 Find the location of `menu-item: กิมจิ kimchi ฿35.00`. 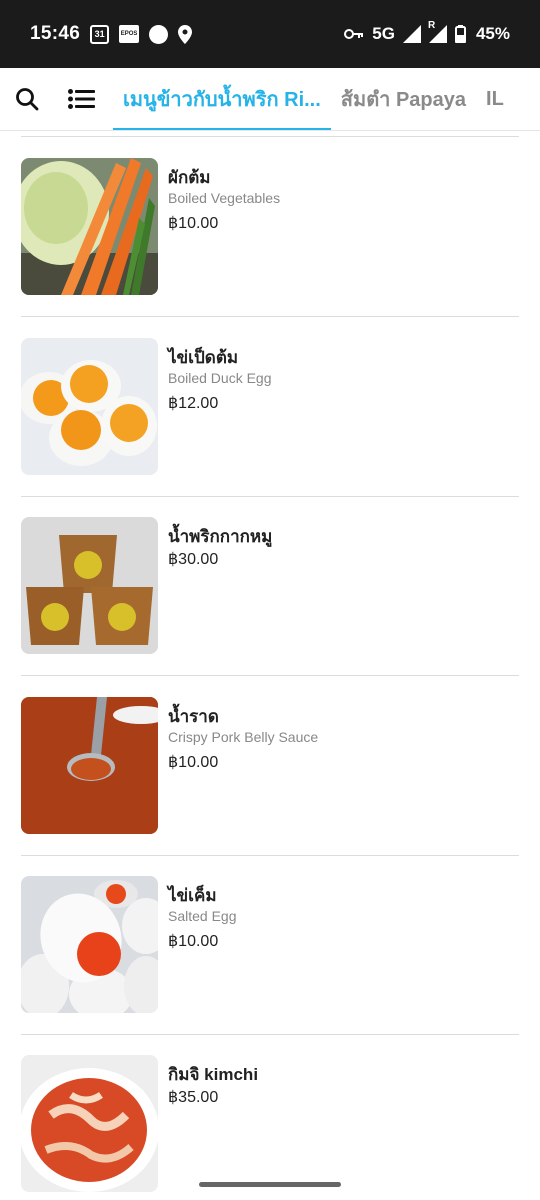

menu-item: กิมจิ kimchi ฿35.00 is located at coordinates (270, 1117).